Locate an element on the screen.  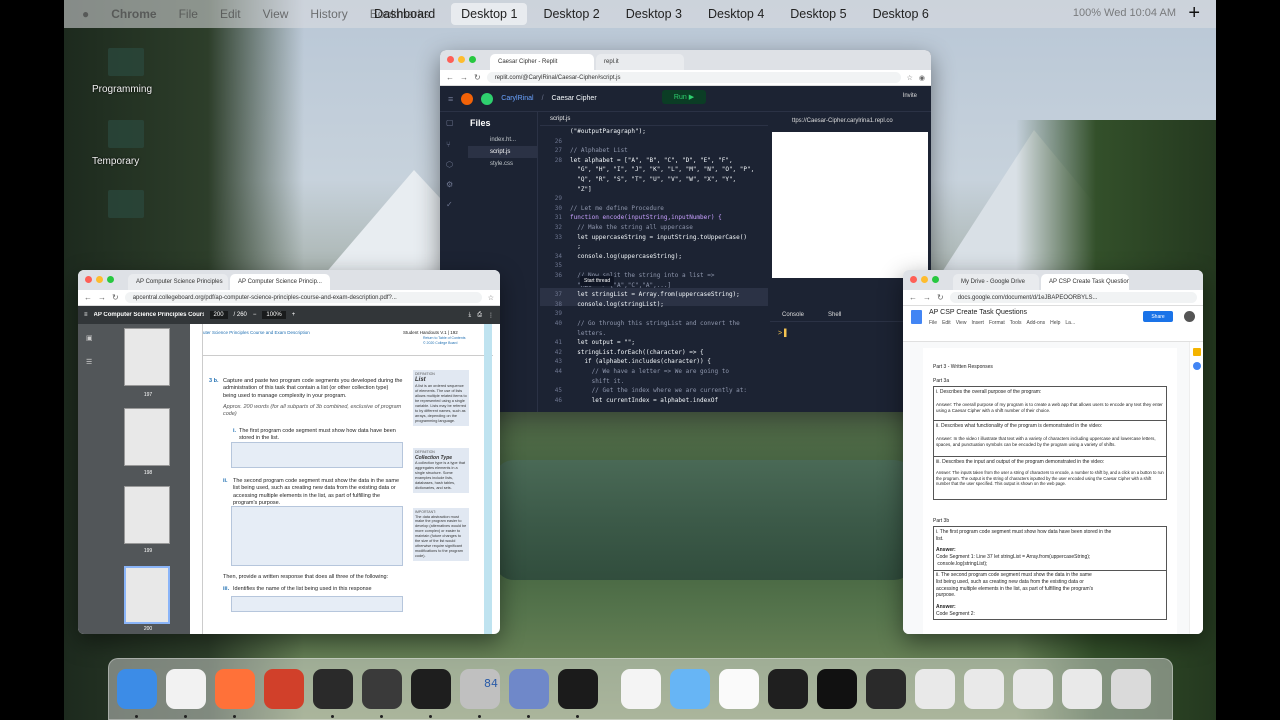
check-icon: ✓ is located at coordinates (454, 205).